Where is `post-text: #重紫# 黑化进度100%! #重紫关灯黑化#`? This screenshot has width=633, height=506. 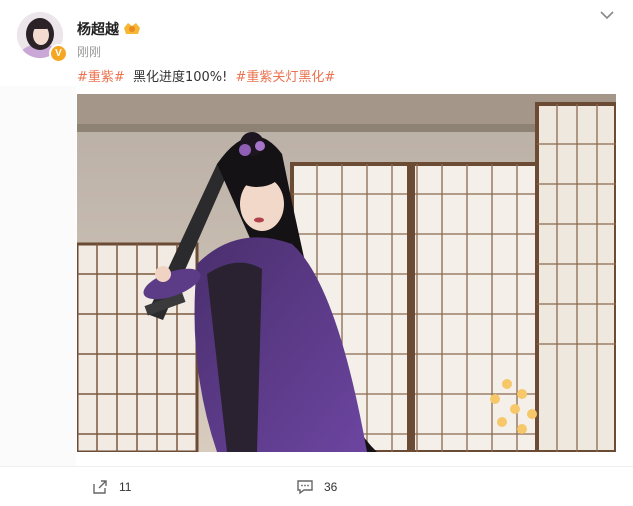
post-text: #重紫# 黑化进度100%! #重紫关灯黑化# is located at coordinates (206, 75).